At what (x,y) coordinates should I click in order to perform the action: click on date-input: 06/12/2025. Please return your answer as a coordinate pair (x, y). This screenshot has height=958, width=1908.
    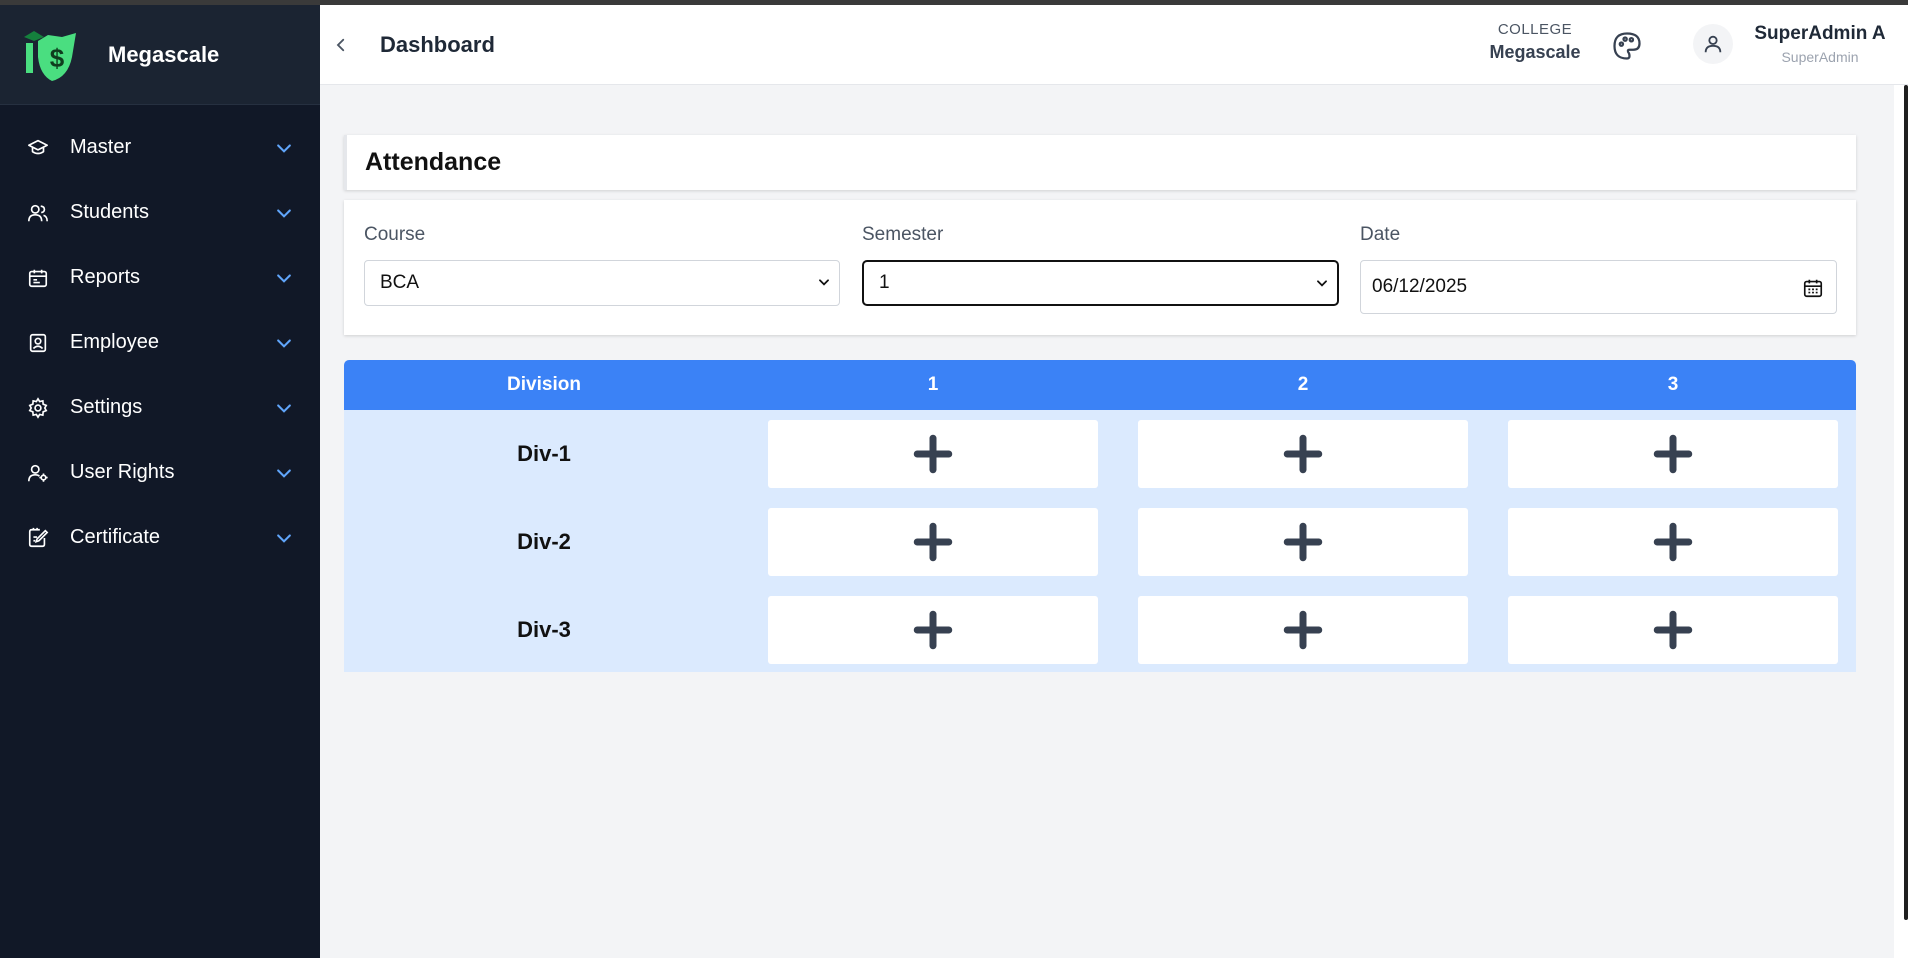
    Looking at the image, I should click on (1598, 287).